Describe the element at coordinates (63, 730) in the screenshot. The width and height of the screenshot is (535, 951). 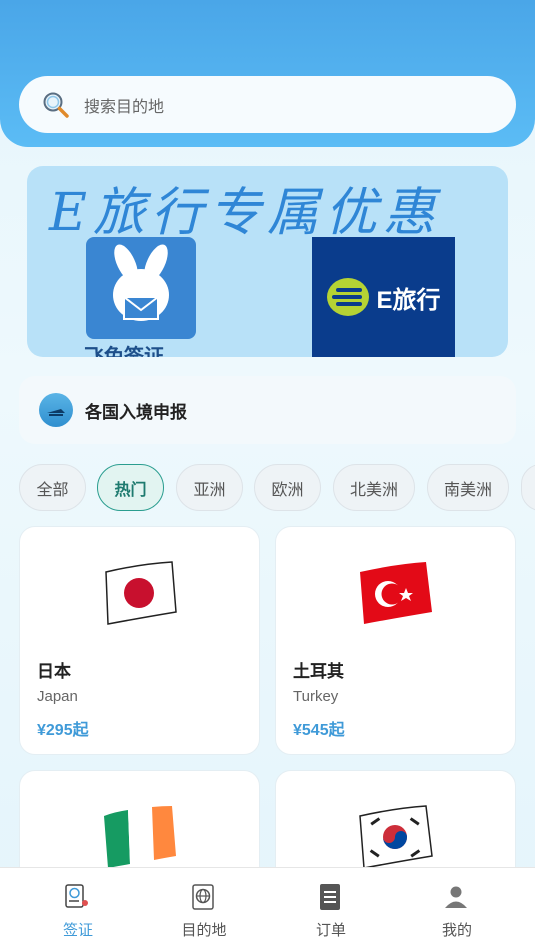
I see `country-price: ¥295起` at that location.